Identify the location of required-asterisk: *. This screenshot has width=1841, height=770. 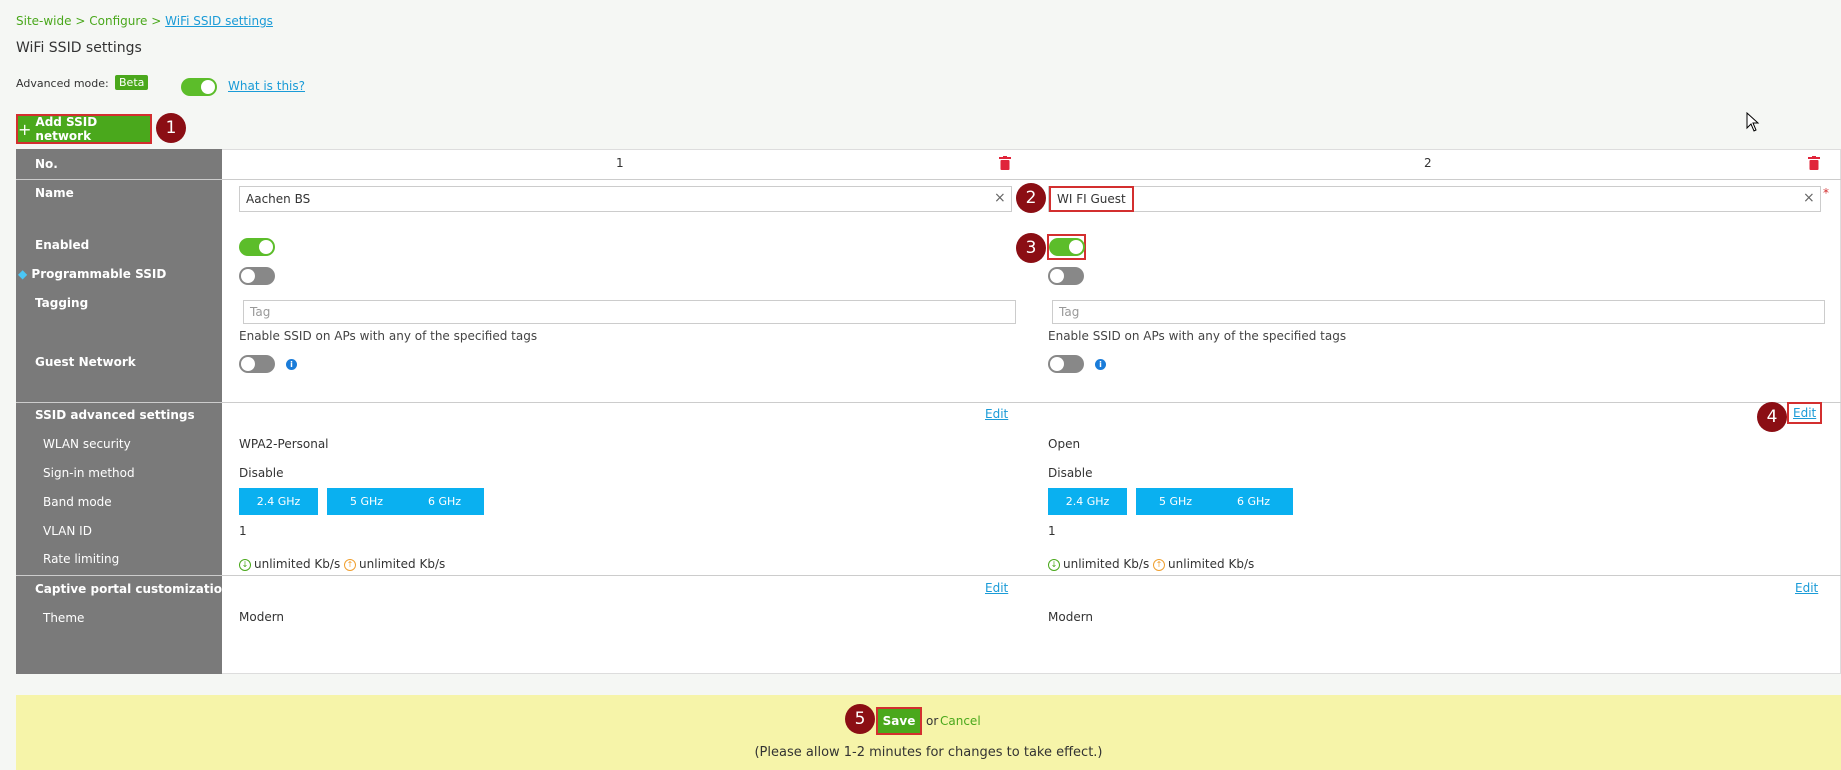
(1826, 193).